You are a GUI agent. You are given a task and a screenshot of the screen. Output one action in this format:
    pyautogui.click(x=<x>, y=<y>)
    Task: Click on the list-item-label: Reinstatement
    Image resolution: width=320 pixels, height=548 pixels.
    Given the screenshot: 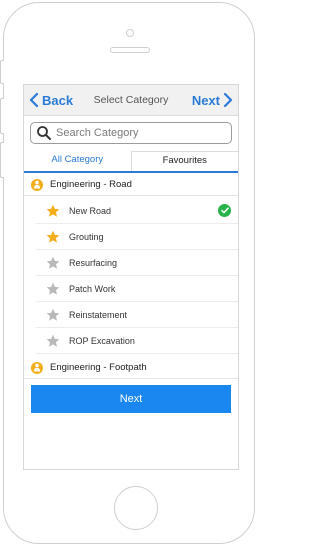 What is the action you would take?
    pyautogui.click(x=98, y=314)
    